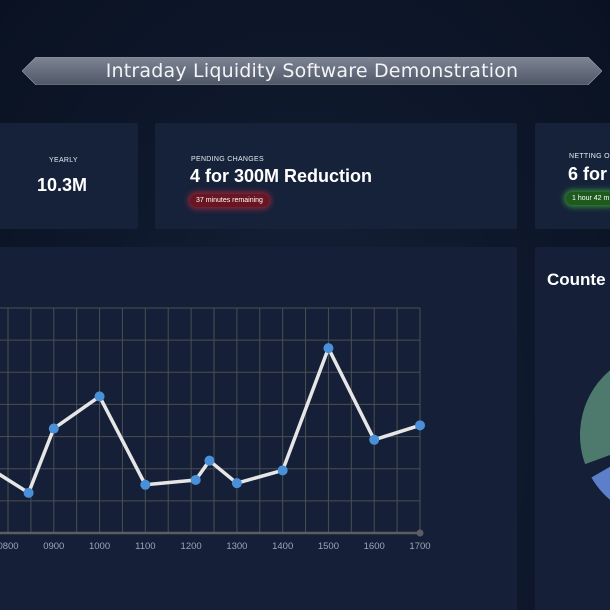  Describe the element at coordinates (576, 279) in the screenshot. I see `pie-chart-title: Counte` at that location.